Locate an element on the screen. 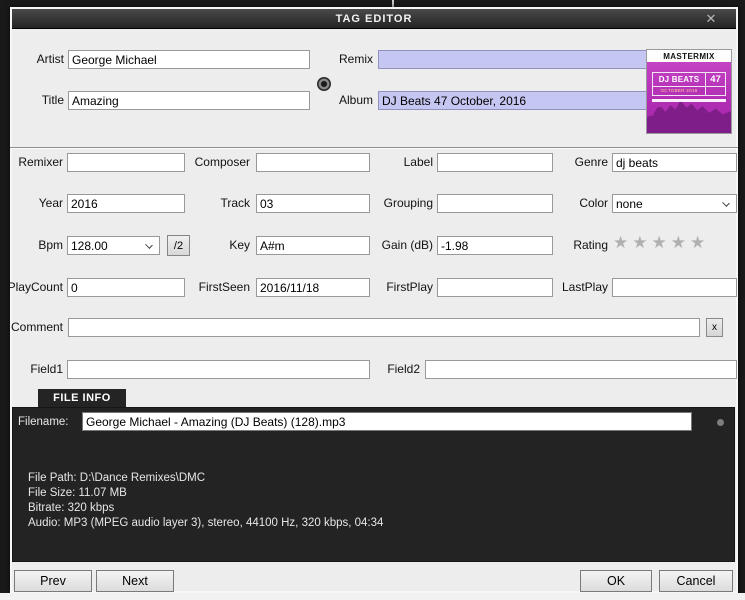  genre-label: Genre is located at coordinates (591, 162).